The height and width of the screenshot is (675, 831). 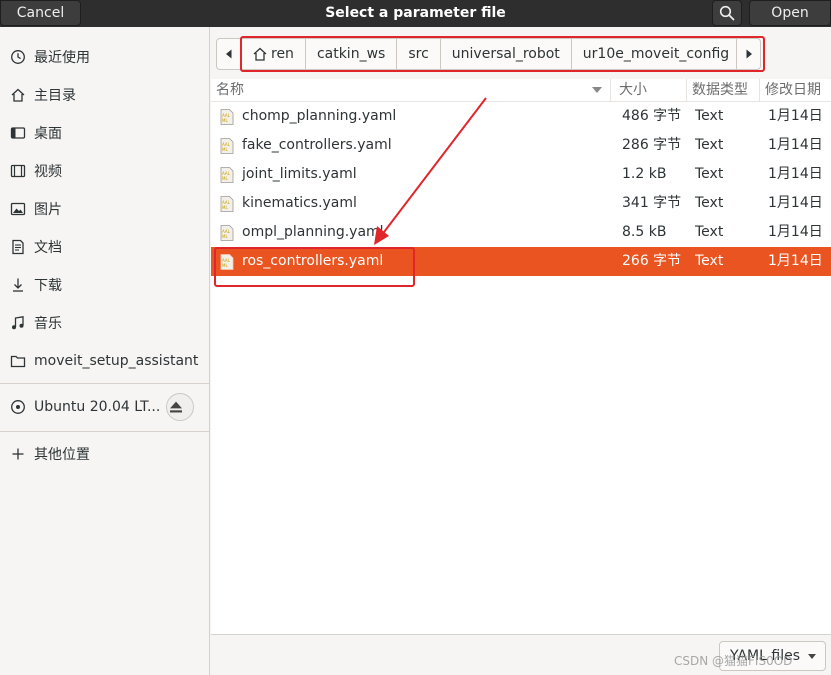 I want to click on sort-down-icon, so click(x=597, y=90).